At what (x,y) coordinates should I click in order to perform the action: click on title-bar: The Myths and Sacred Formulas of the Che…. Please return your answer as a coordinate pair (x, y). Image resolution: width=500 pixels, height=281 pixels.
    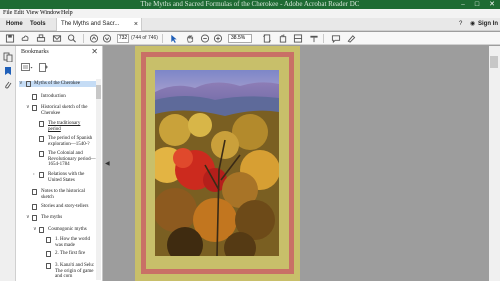
    Looking at the image, I should click on (250, 4).